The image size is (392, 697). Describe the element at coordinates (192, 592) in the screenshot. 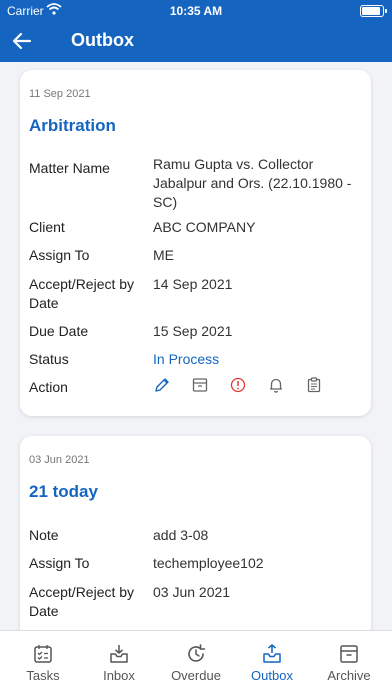

I see `row-value: 03 Jun 2021` at that location.